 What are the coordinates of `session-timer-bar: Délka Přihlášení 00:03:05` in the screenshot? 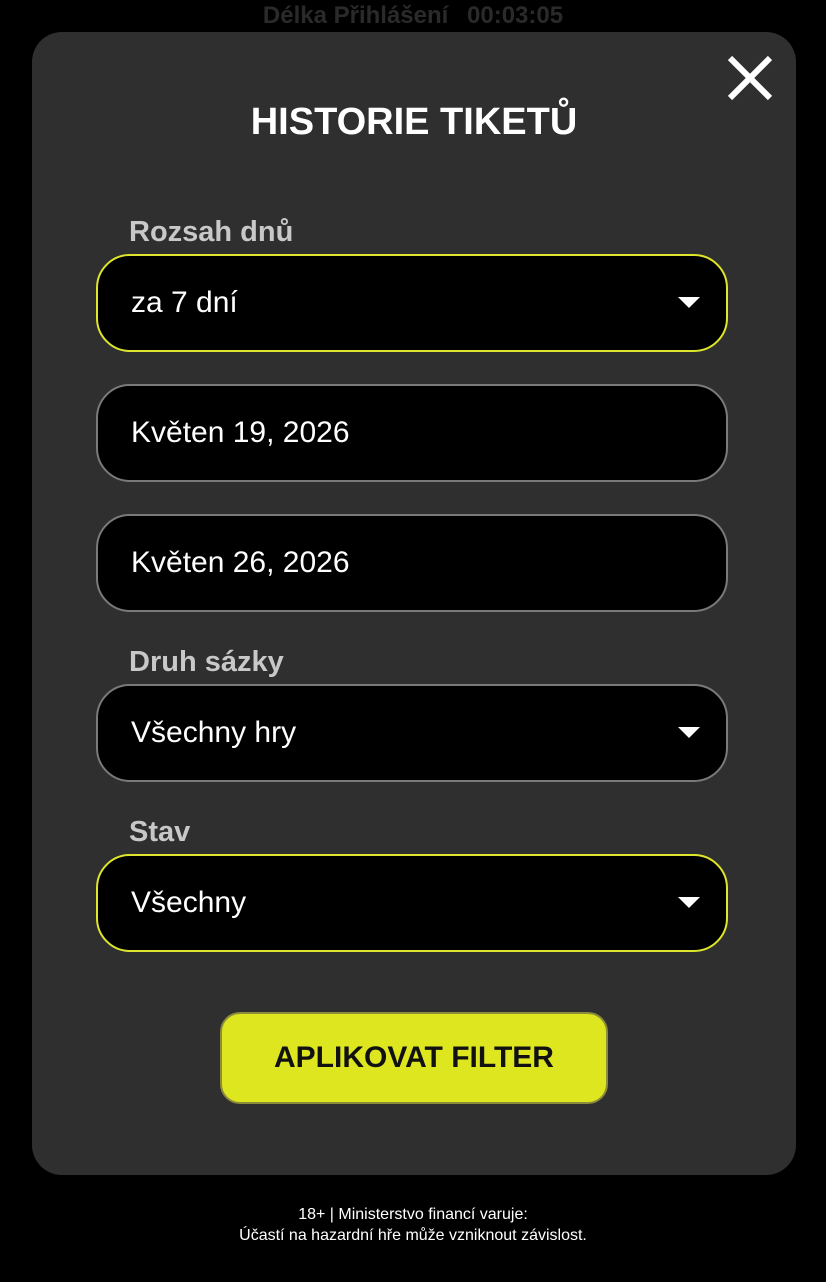 It's located at (413, 16).